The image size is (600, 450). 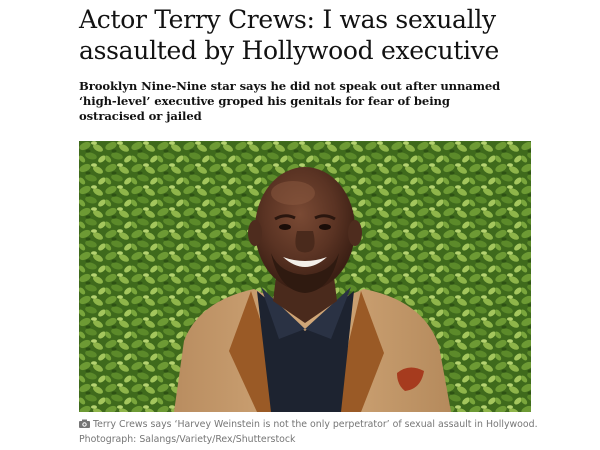 What do you see at coordinates (255, 233) in the screenshot?
I see `ear-left` at bounding box center [255, 233].